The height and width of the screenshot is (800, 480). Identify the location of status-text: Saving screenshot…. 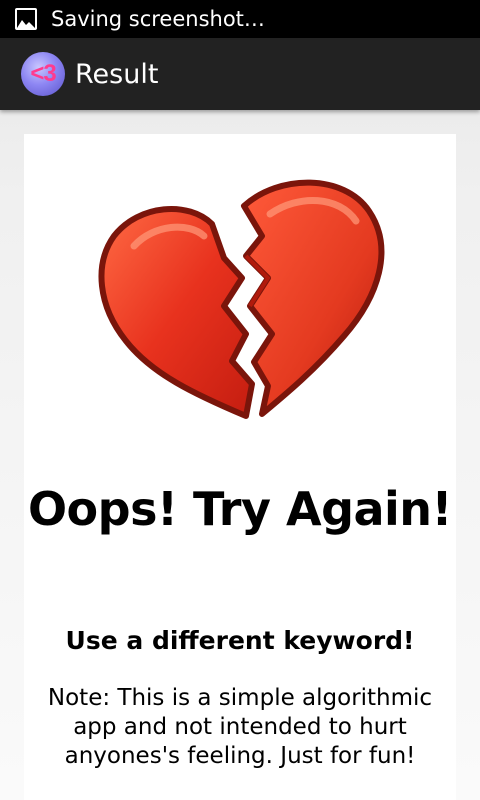
(158, 19).